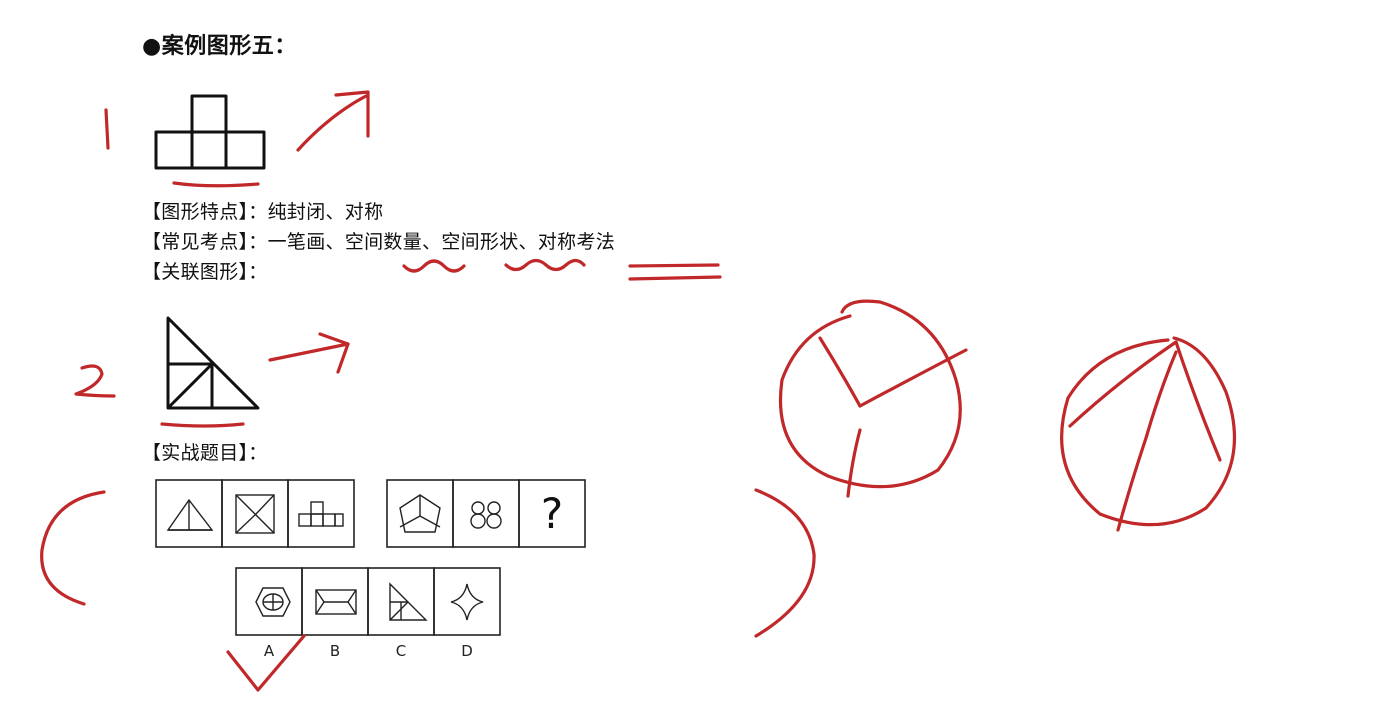  What do you see at coordinates (266, 663) in the screenshot?
I see `check-mark` at bounding box center [266, 663].